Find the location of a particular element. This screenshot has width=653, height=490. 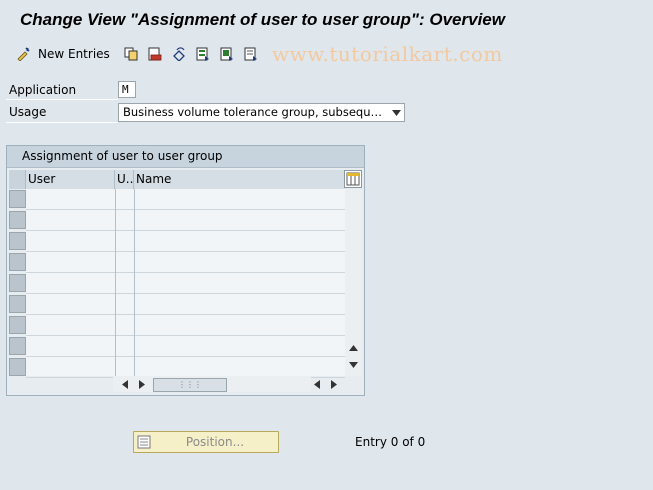

table-title-bar: Assignment of user to user group is located at coordinates (185, 157).